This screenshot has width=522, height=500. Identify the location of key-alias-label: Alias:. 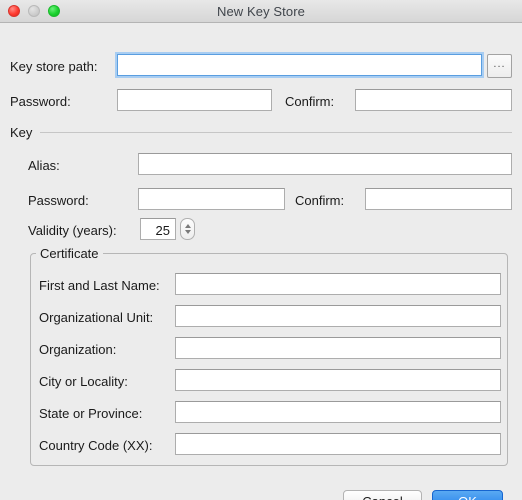
(44, 165).